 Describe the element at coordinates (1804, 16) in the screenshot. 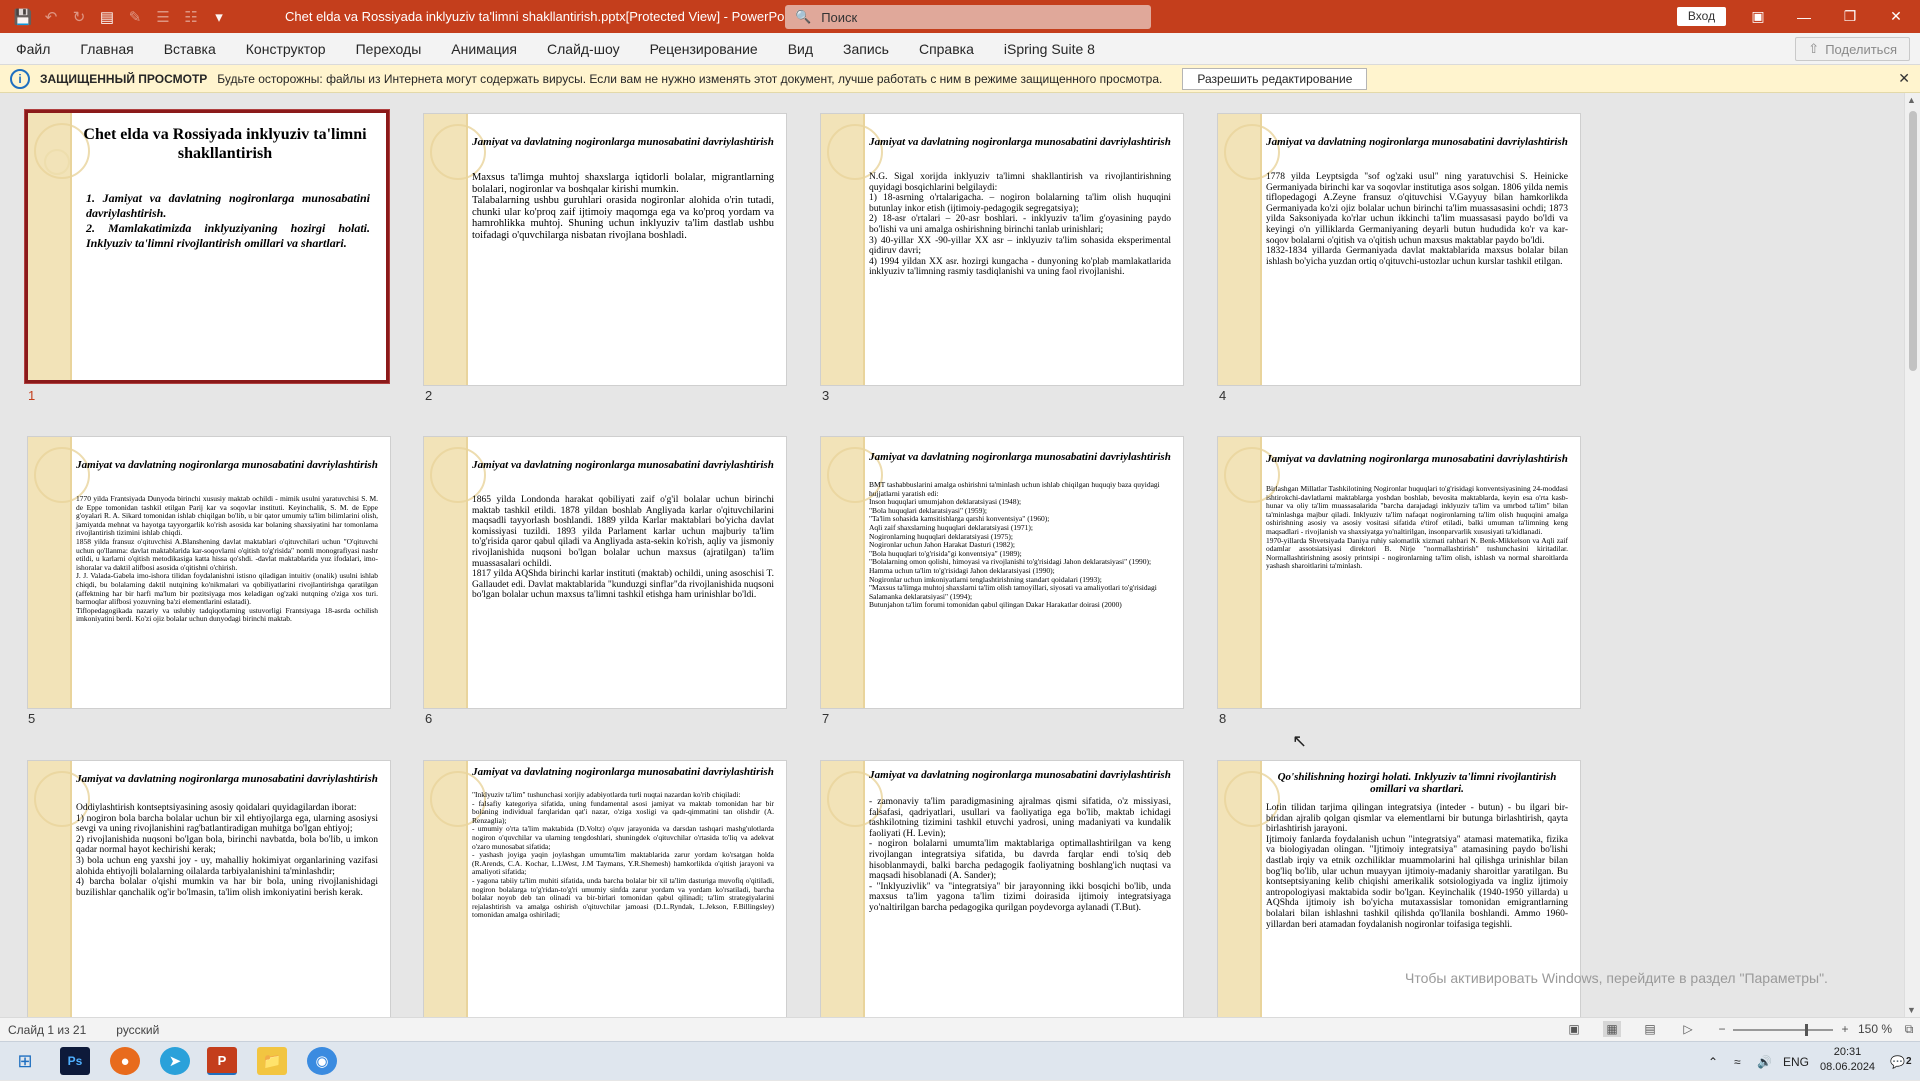

I see `minimize-button: —` at that location.